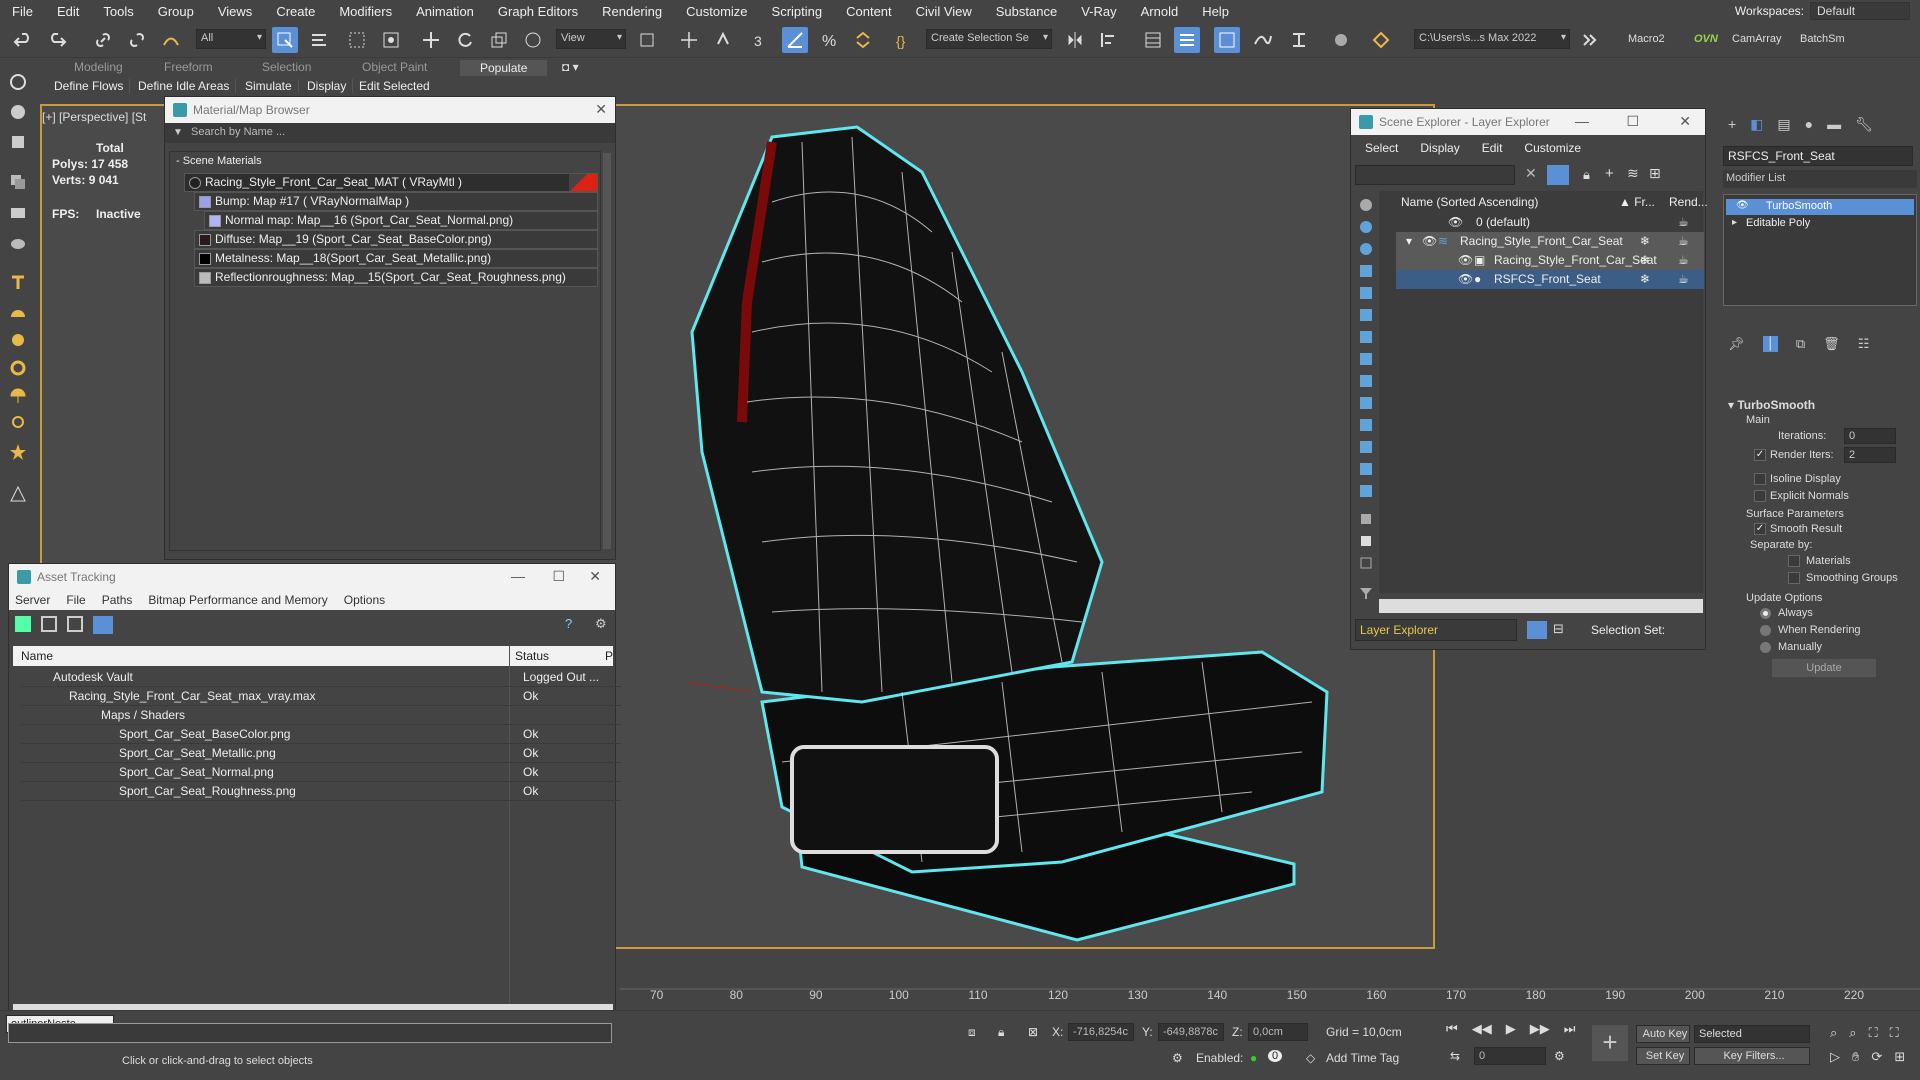 The height and width of the screenshot is (1080, 1920). Describe the element at coordinates (533, 40) in the screenshot. I see `place-icon` at that location.